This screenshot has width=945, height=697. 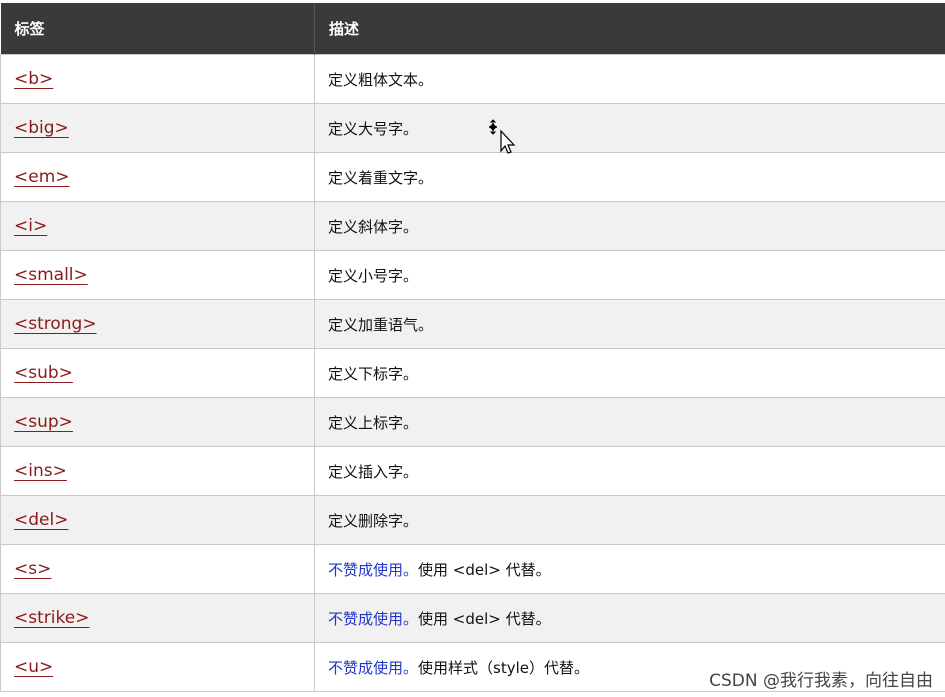 What do you see at coordinates (629, 226) in the screenshot?
I see `row-description: 定义斜体字。` at bounding box center [629, 226].